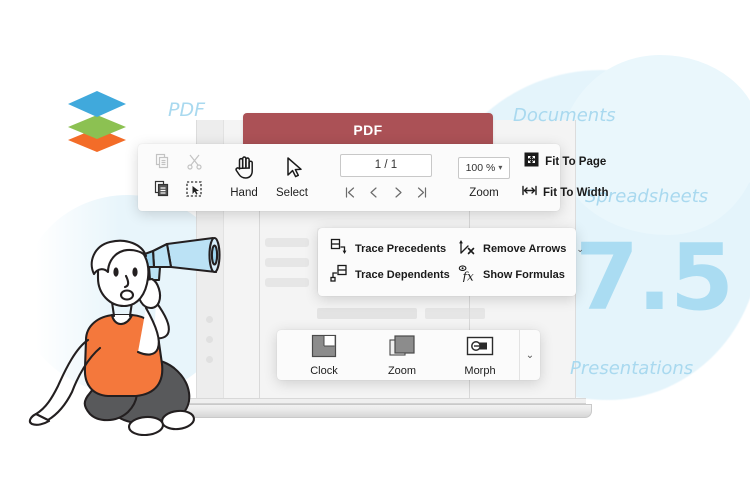 The width and height of the screenshot is (750, 500). I want to click on animation-clock-label: Clock, so click(324, 370).